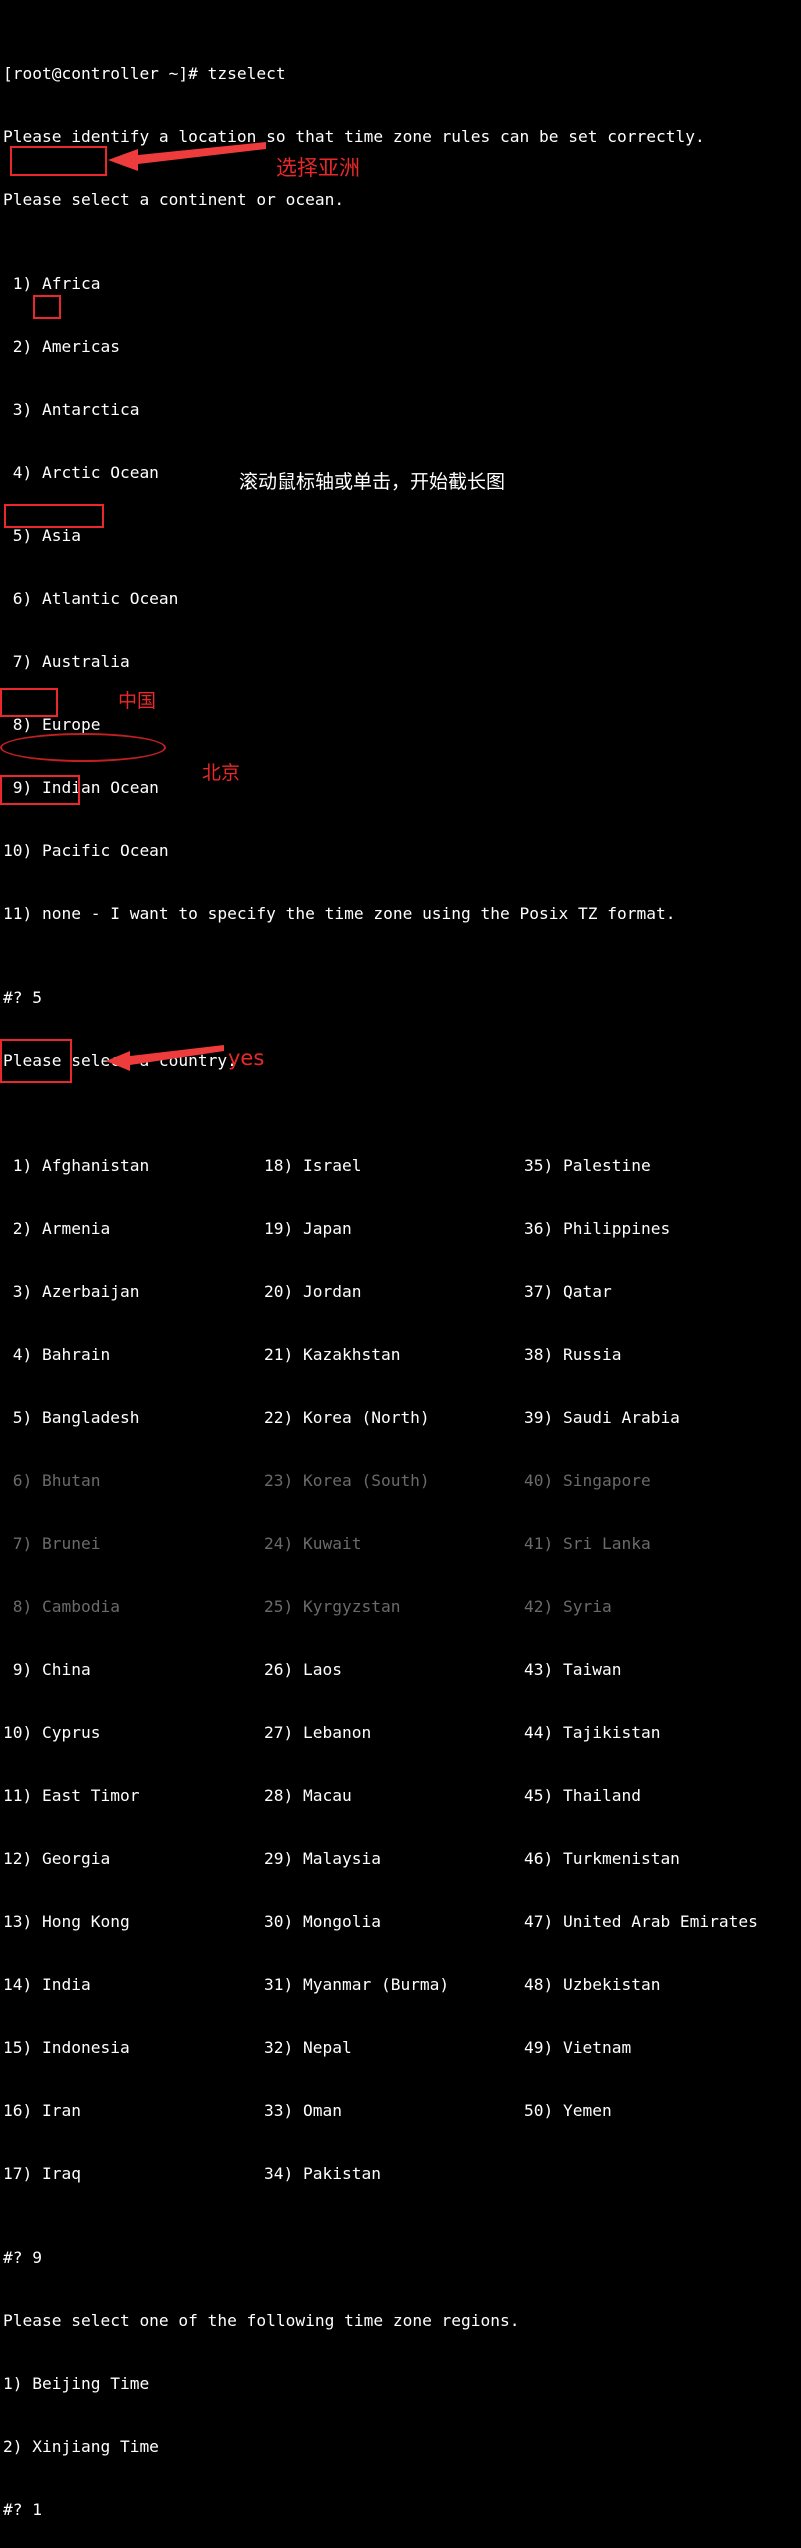 The width and height of the screenshot is (801, 2548). I want to click on continent-option-asia: 5) Asia, so click(400, 535).